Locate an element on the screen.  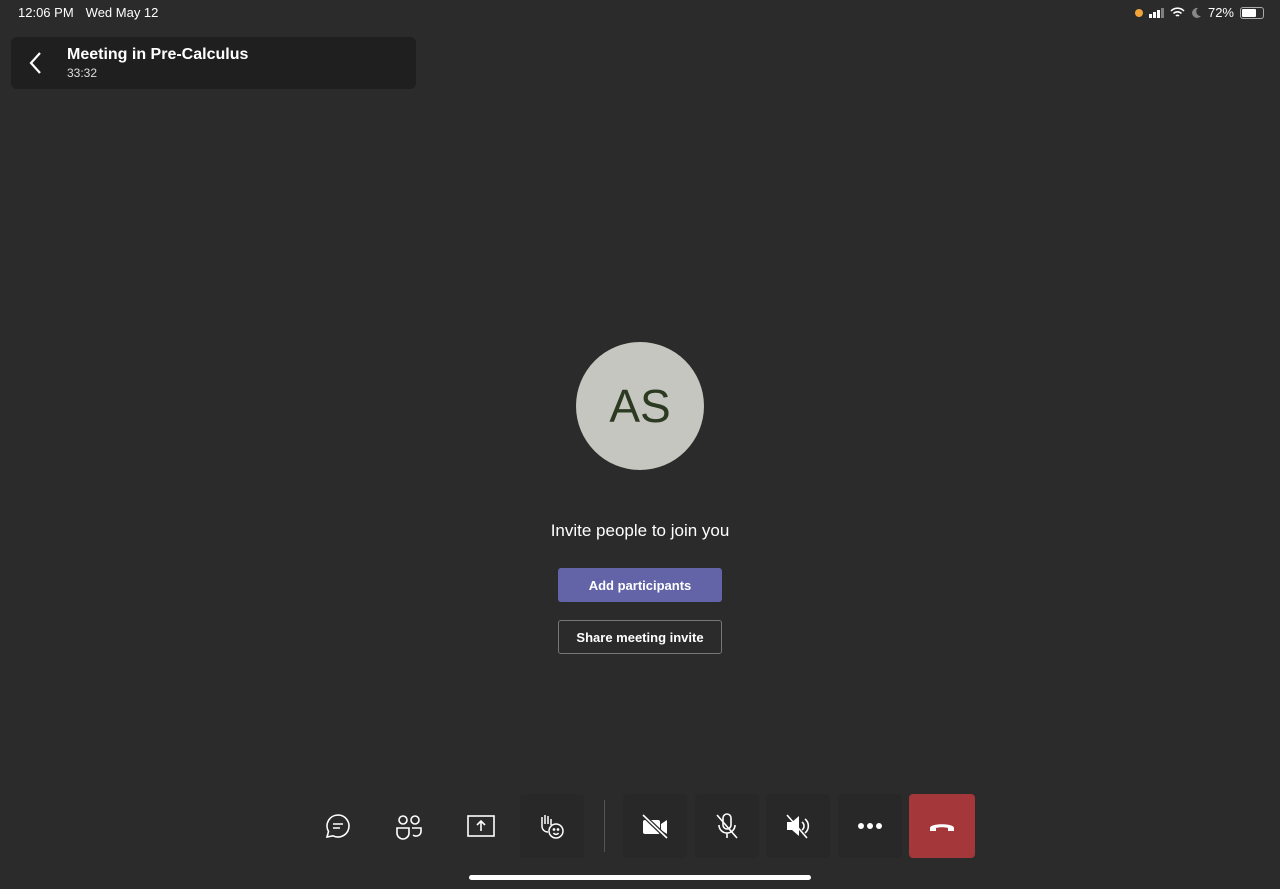
do-not-disturb-moon-icon is located at coordinates (1196, 12).